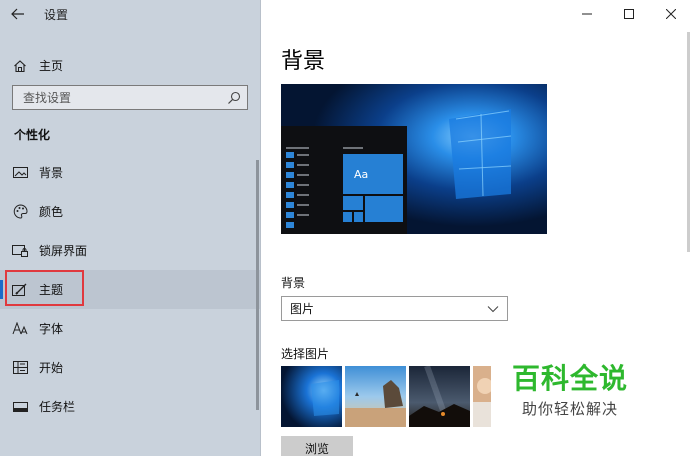  Describe the element at coordinates (303, 61) in the screenshot. I see `page-title: 背景` at that location.